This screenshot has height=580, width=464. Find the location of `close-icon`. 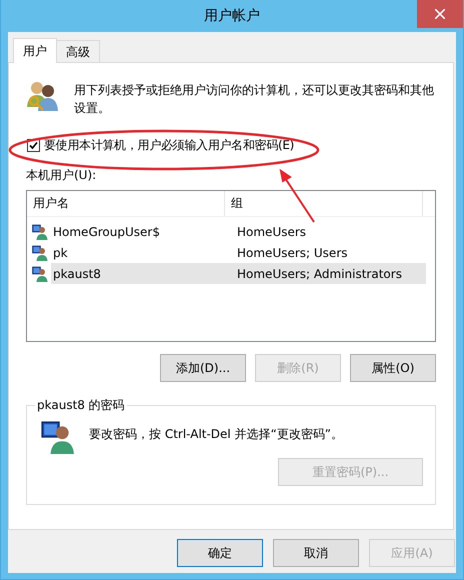

close-icon is located at coordinates (440, 14).